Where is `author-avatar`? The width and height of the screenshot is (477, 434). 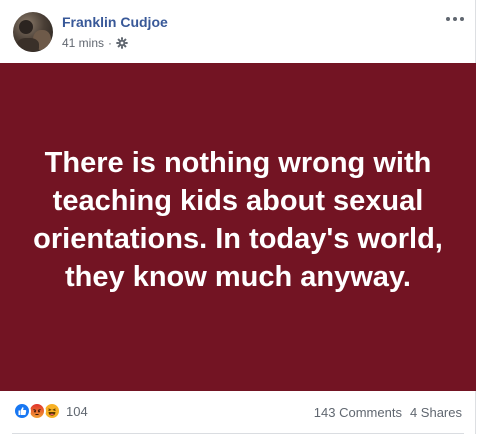
author-avatar is located at coordinates (33, 32).